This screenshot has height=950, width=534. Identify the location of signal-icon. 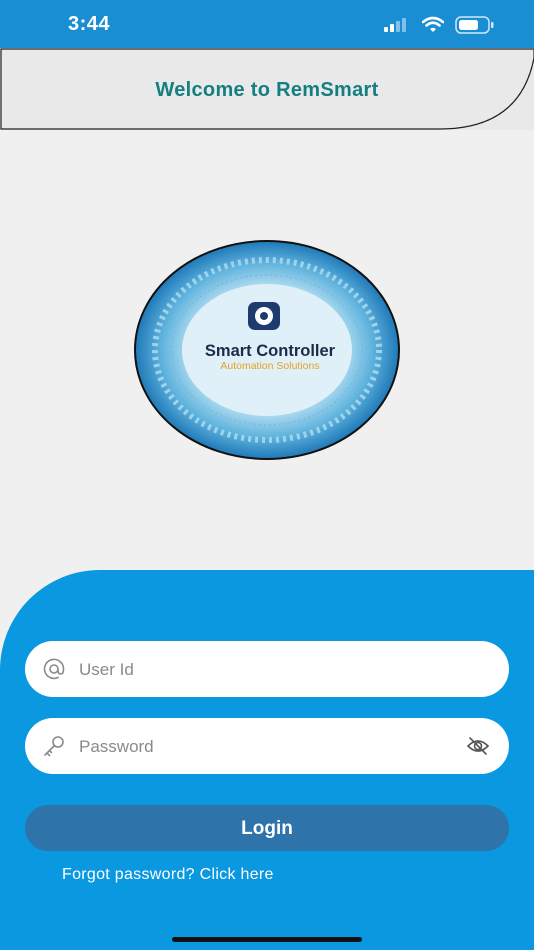
(395, 25).